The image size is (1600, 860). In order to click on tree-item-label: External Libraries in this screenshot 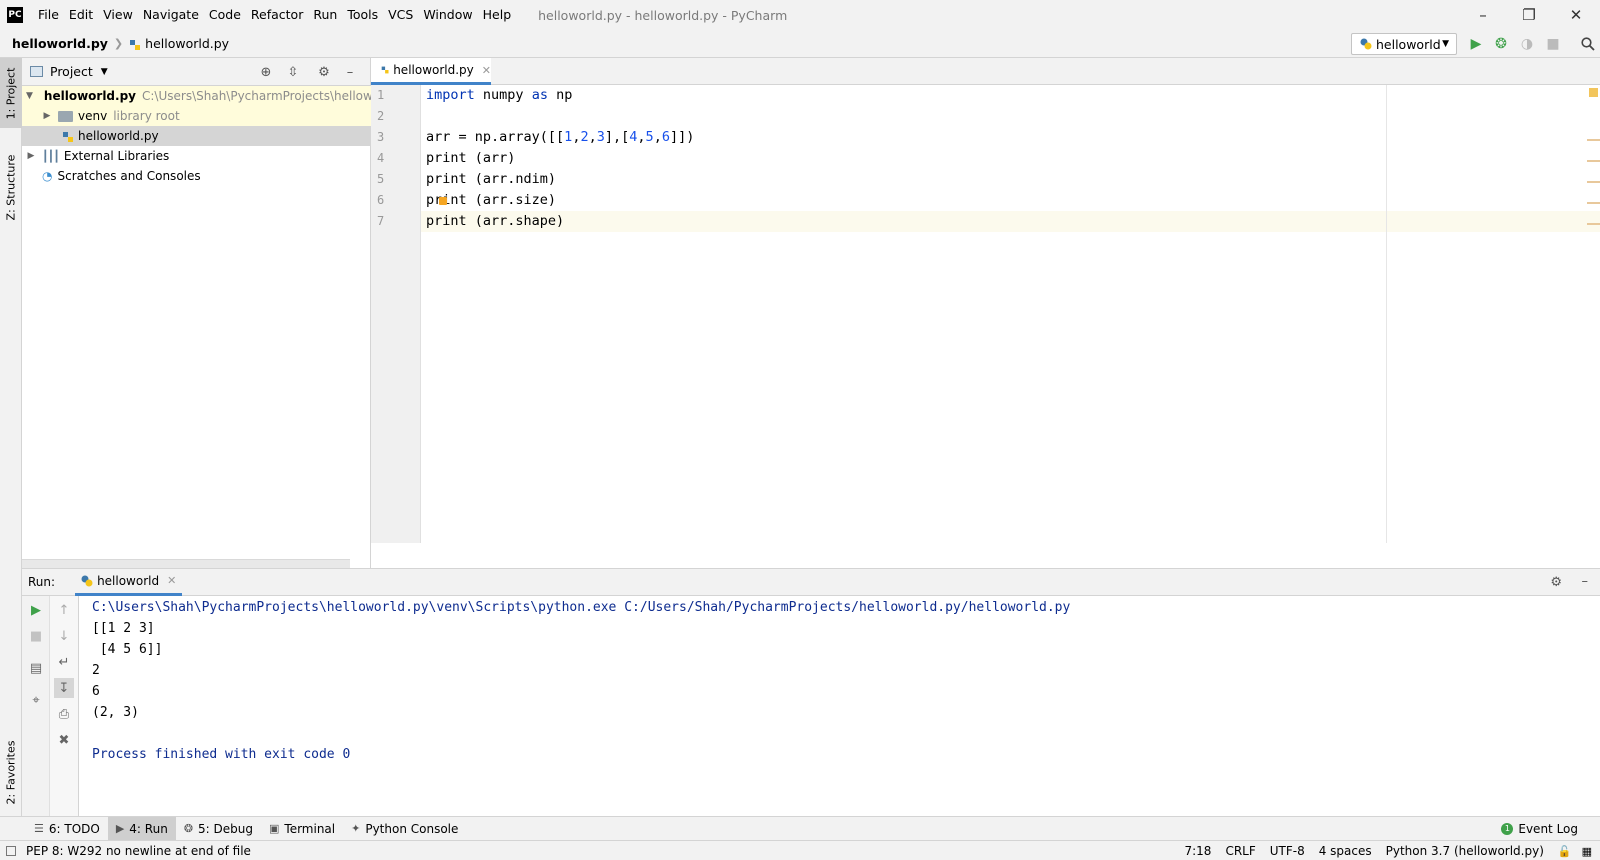, I will do `click(116, 156)`.